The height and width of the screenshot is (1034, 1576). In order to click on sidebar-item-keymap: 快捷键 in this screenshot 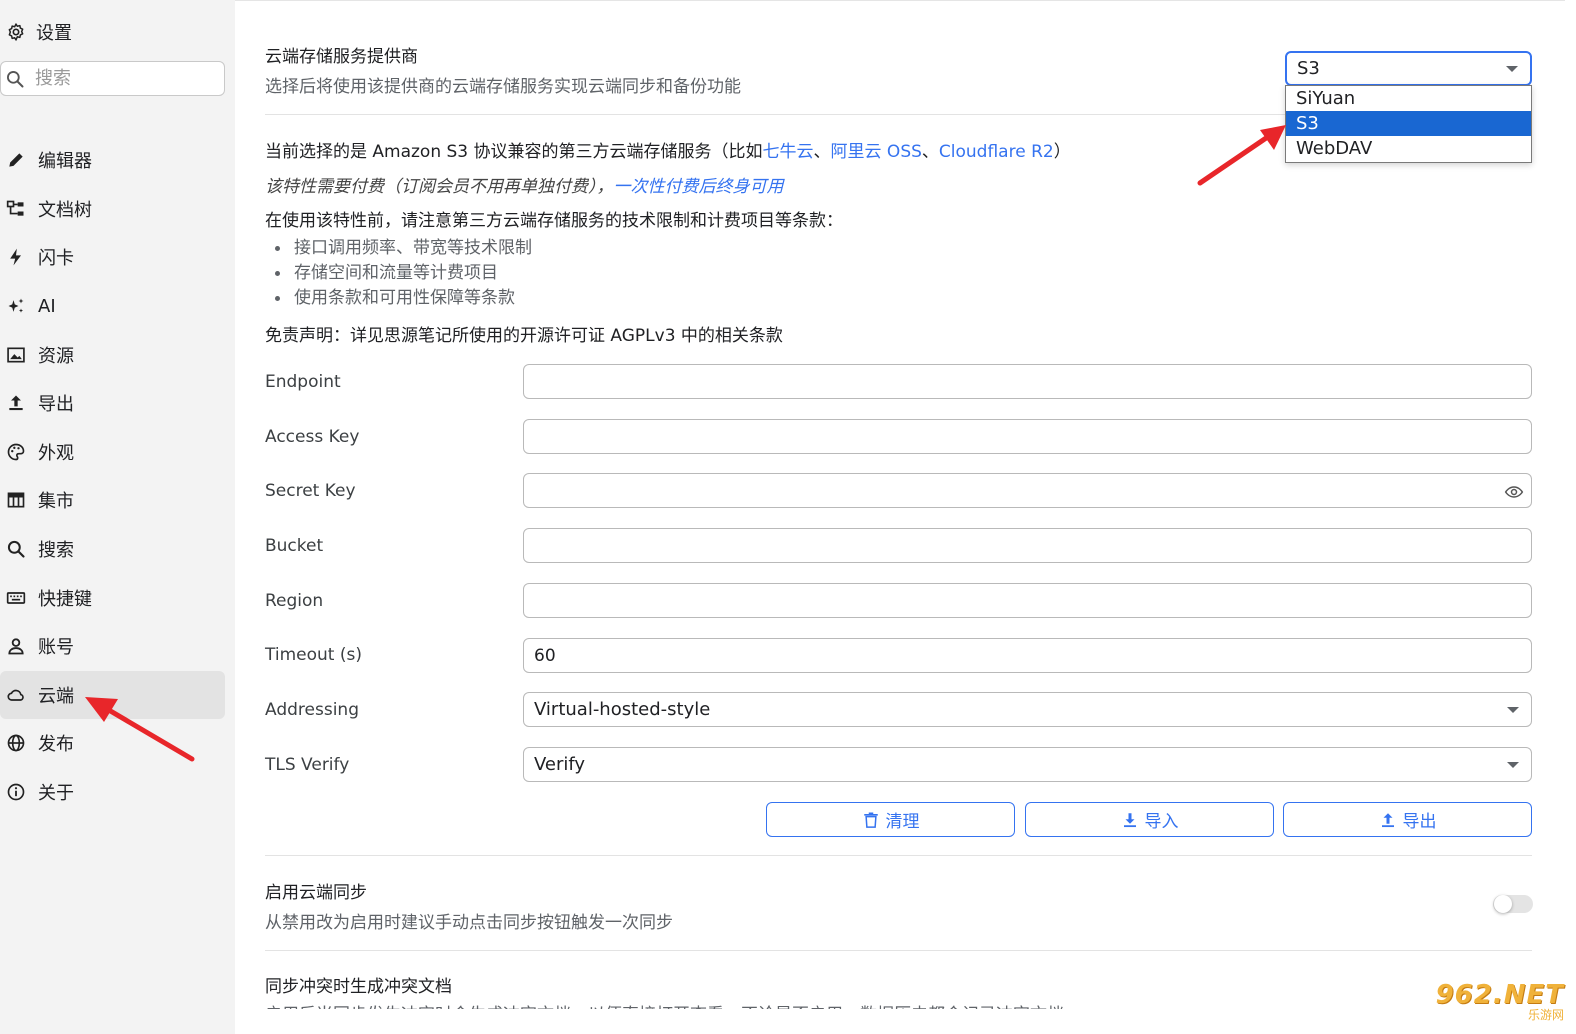, I will do `click(112, 597)`.